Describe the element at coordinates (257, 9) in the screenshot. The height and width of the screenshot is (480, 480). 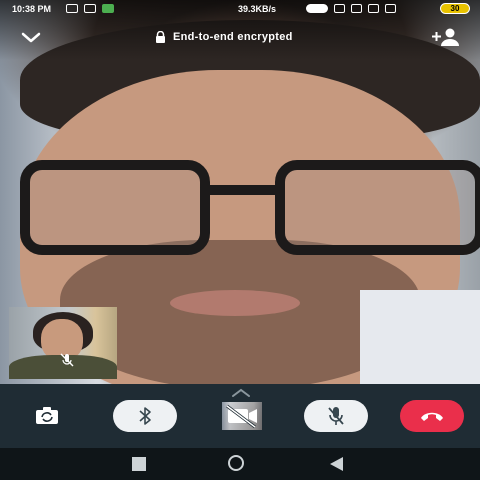
I see `network-speed: 39.3KB/s` at that location.